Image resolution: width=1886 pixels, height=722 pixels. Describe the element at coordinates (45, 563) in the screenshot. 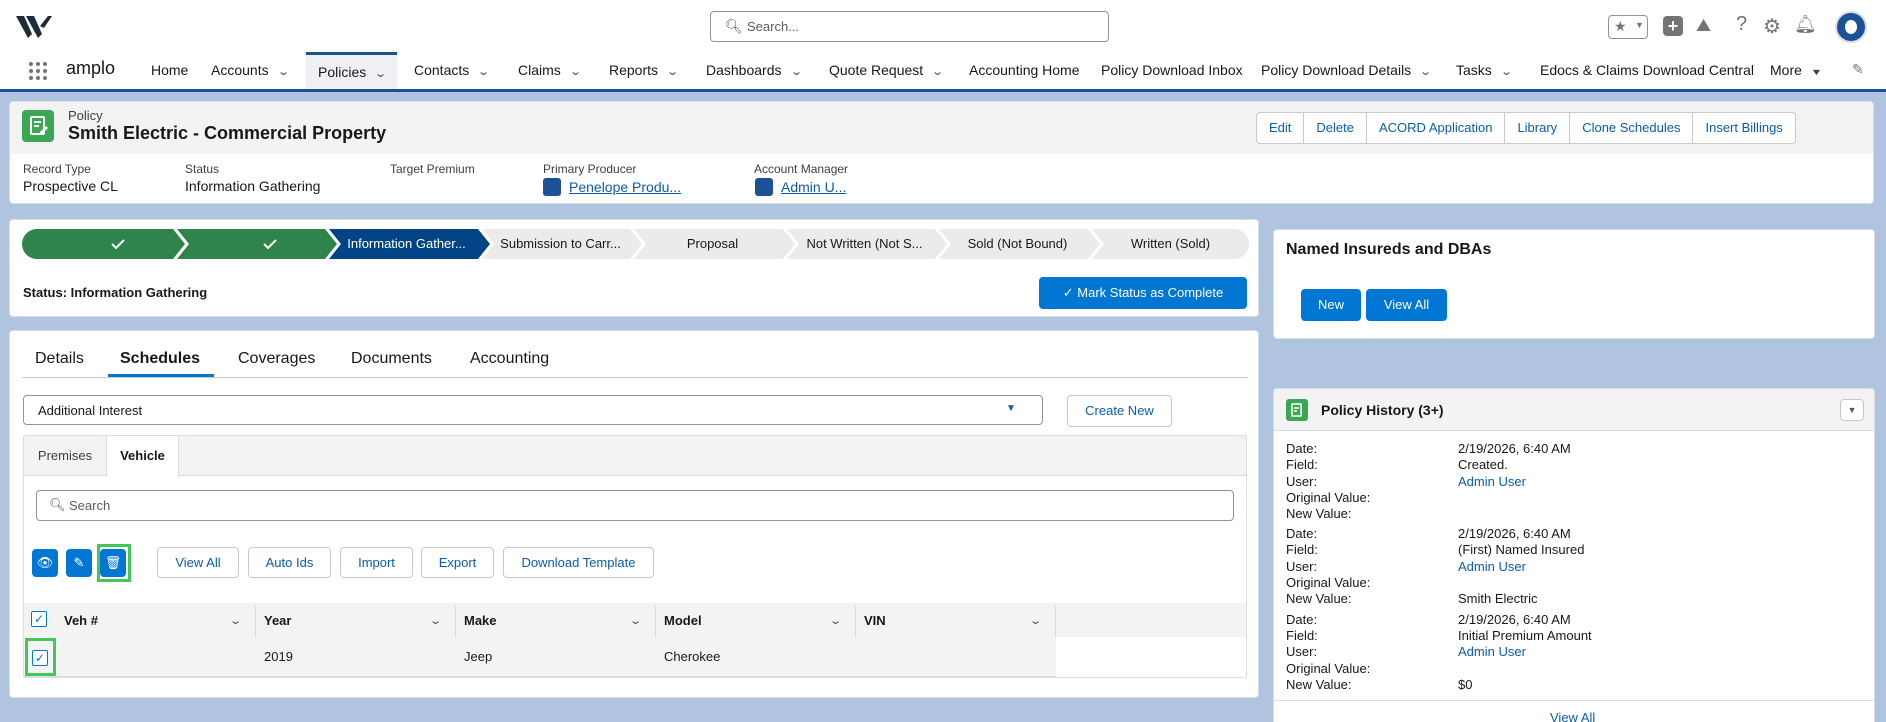

I see `preview-eye-icon: 👁︎` at that location.